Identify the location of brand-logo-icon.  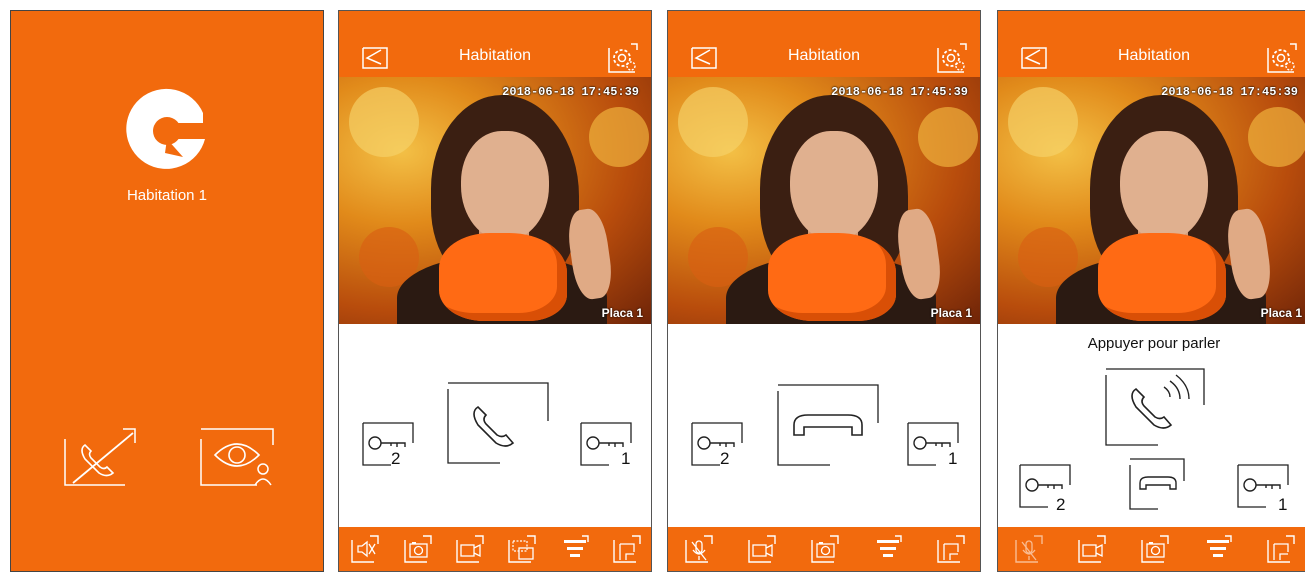
(167, 129).